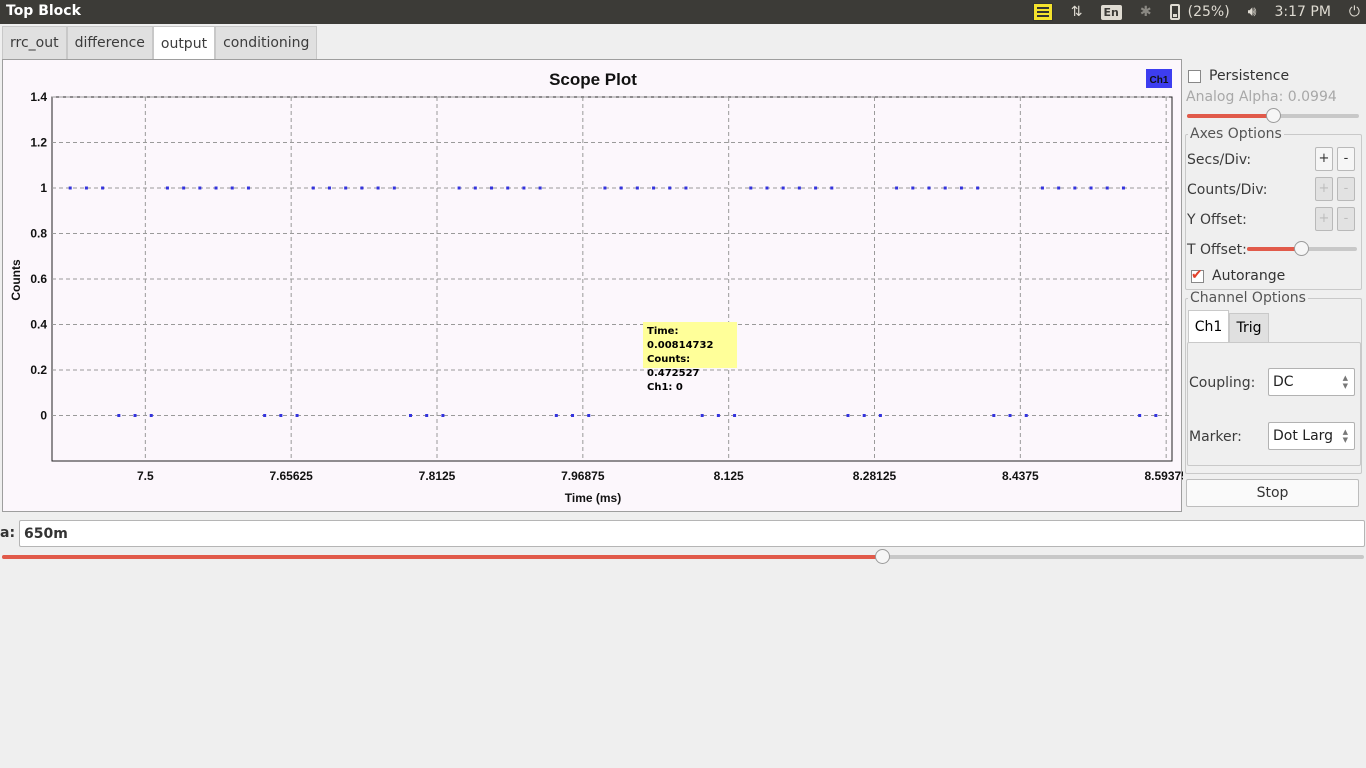  What do you see at coordinates (1354, 12) in the screenshot?
I see `power-icon: ⏻` at bounding box center [1354, 12].